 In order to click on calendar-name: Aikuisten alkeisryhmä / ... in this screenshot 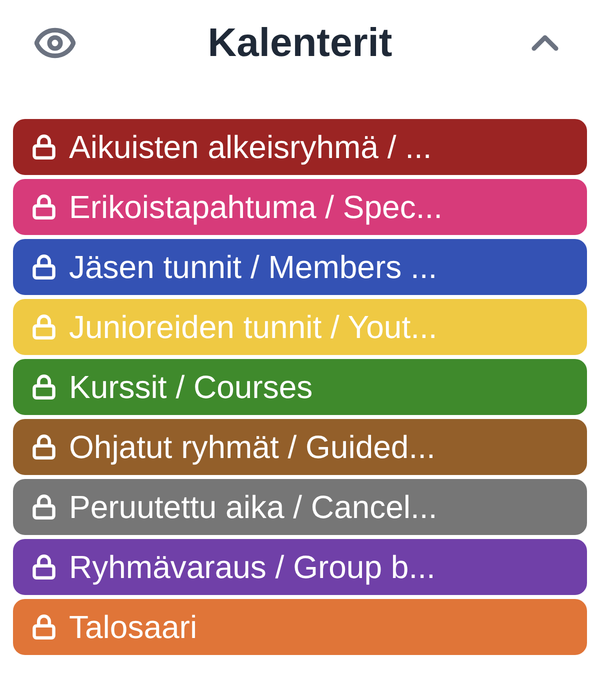, I will do `click(250, 147)`.